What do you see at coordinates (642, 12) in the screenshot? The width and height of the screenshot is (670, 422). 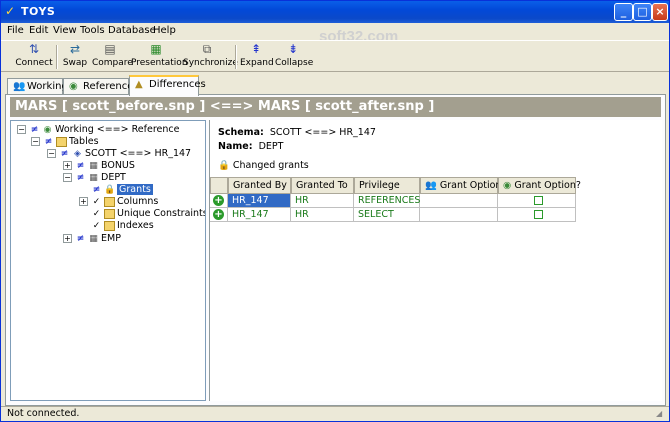 I see `maximize-button: □` at bounding box center [642, 12].